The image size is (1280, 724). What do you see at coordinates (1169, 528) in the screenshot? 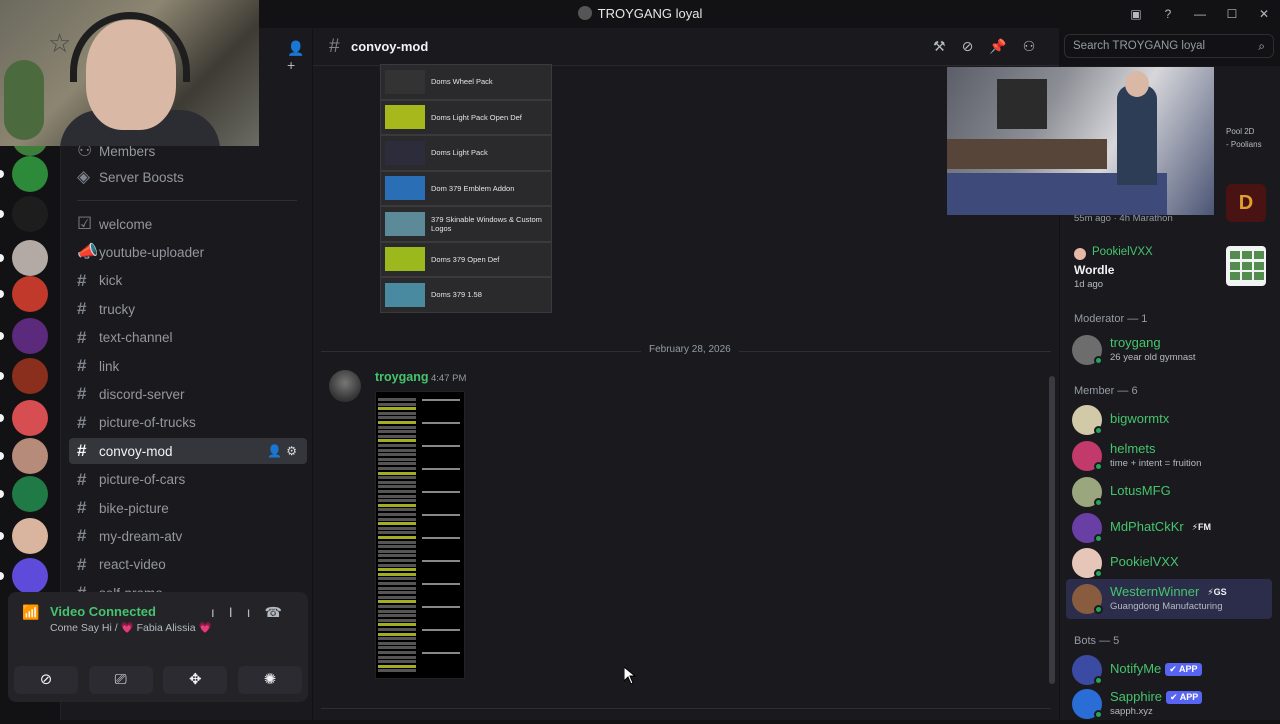
I see `member-MdPhatCkKr: MdPhatCkKr ⚡FM` at bounding box center [1169, 528].